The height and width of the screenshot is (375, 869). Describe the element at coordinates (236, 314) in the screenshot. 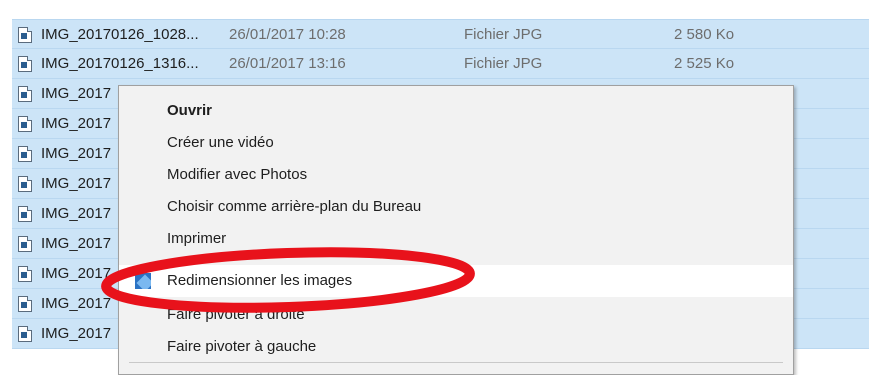

I see `menu-item-label: Faire pivoter à droite` at that location.